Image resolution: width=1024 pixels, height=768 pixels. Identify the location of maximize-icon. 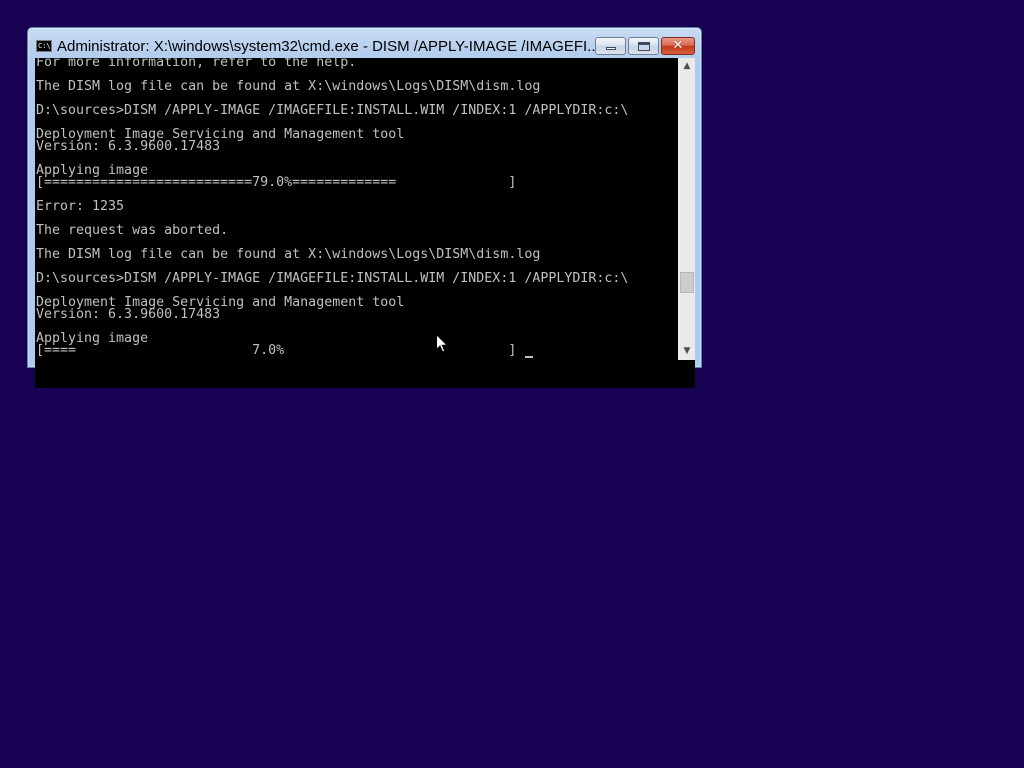
(644, 46).